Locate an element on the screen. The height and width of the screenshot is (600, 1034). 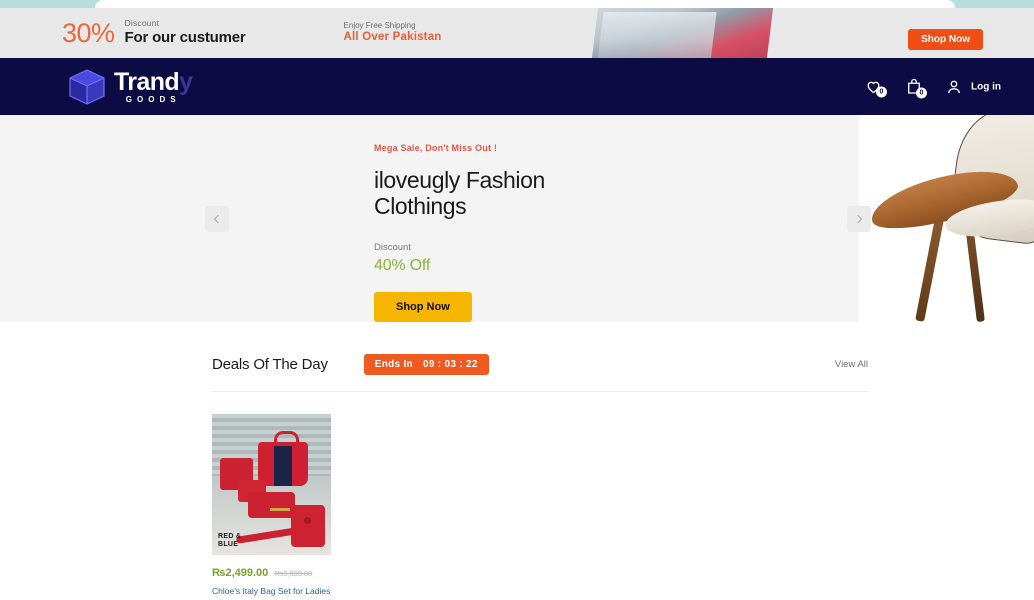
handbag-clutch is located at coordinates (271, 505).